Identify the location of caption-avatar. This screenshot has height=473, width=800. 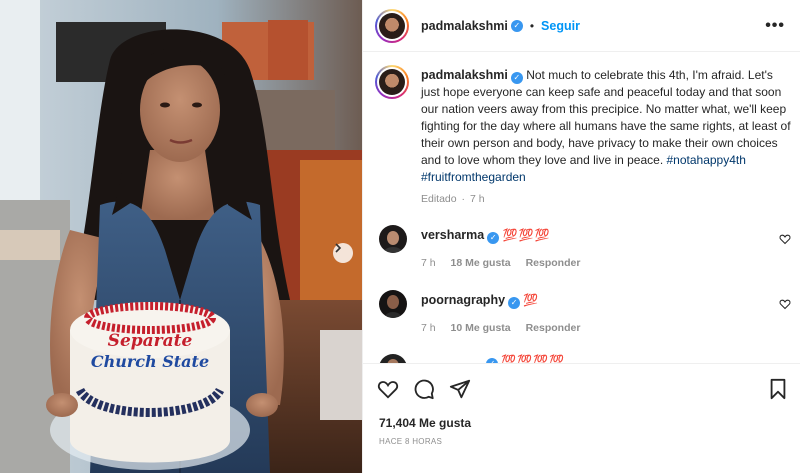
(392, 82).